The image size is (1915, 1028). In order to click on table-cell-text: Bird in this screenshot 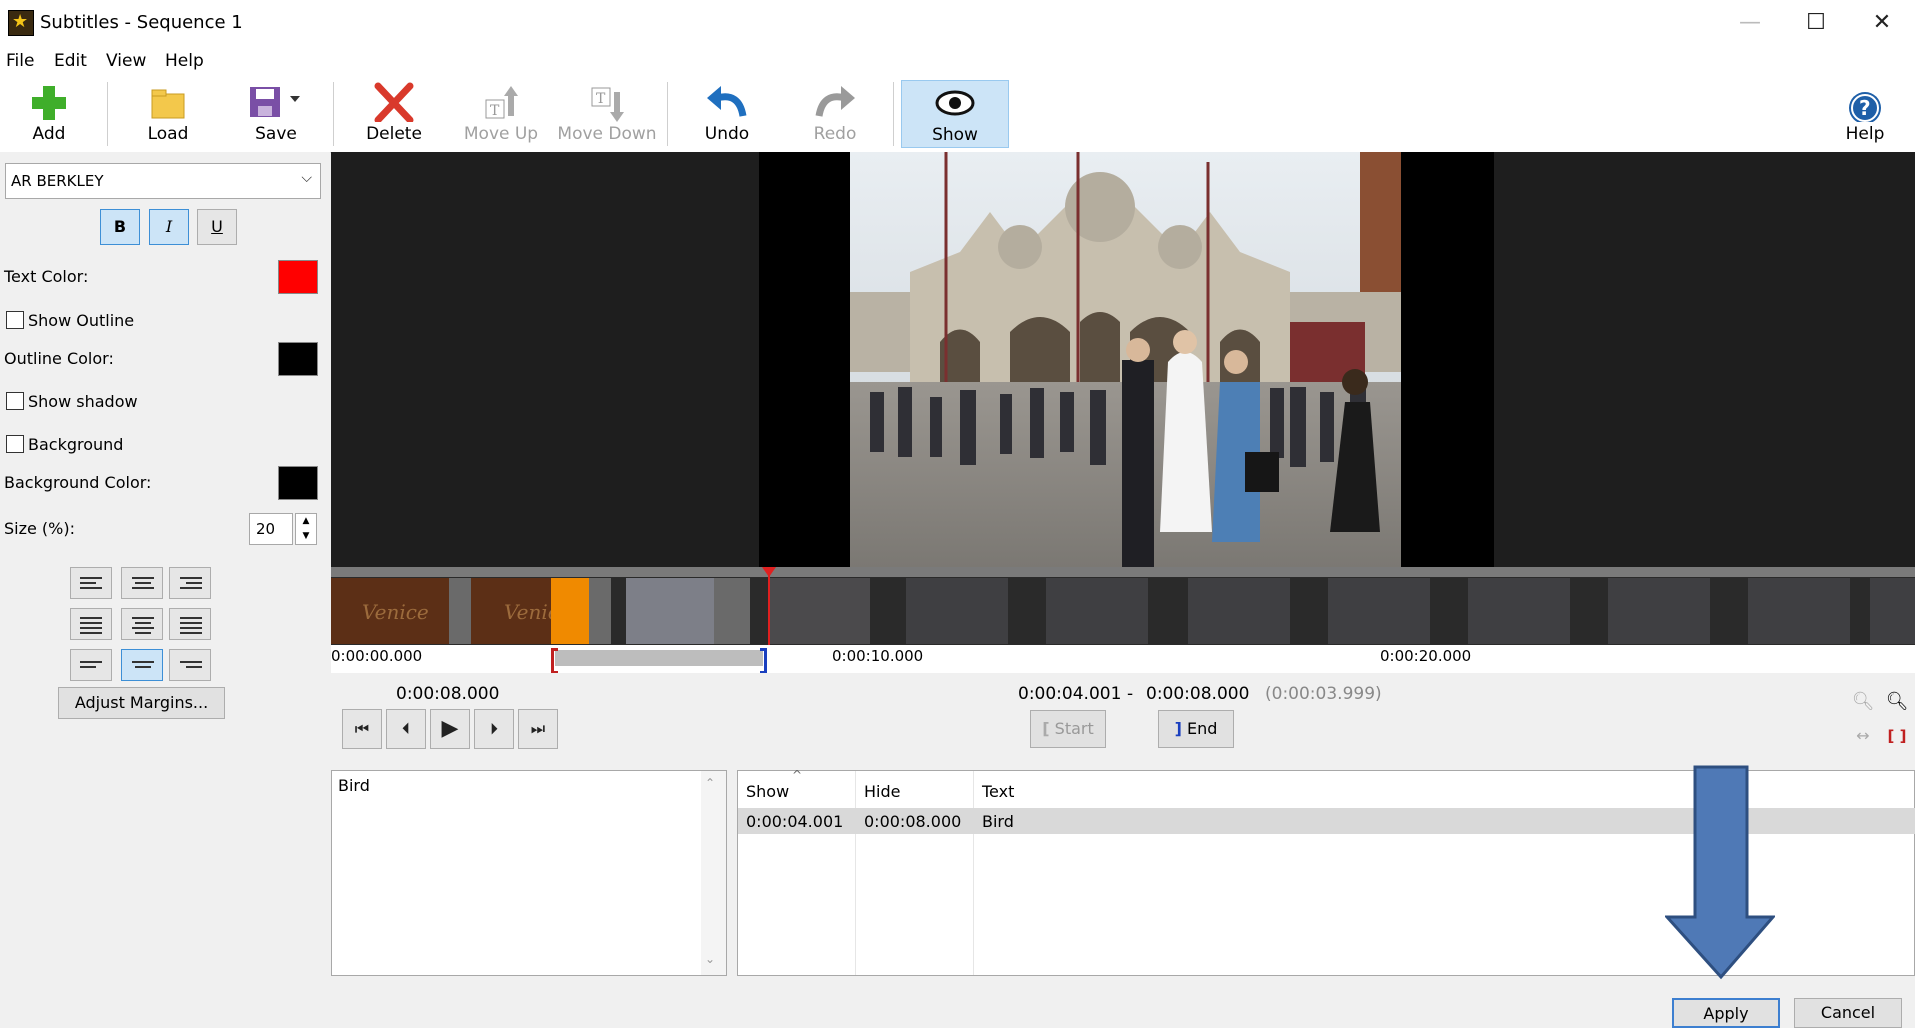, I will do `click(998, 821)`.